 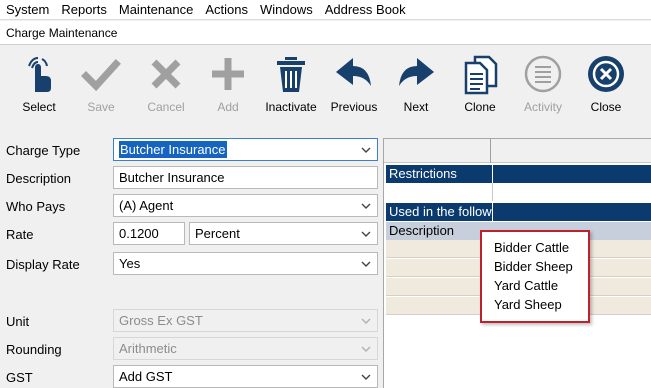 What do you see at coordinates (365, 10) in the screenshot?
I see `menu-address-book: Address Book` at bounding box center [365, 10].